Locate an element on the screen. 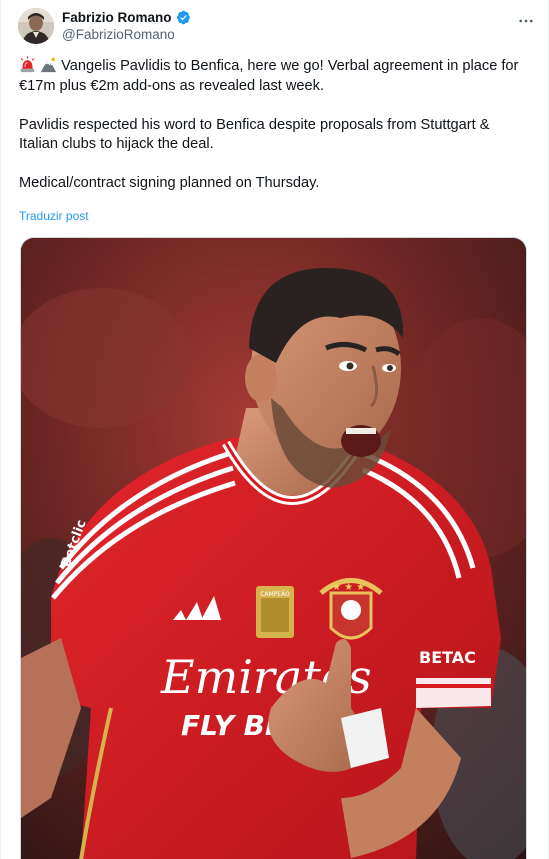  profile-photo-icon is located at coordinates (36, 26).